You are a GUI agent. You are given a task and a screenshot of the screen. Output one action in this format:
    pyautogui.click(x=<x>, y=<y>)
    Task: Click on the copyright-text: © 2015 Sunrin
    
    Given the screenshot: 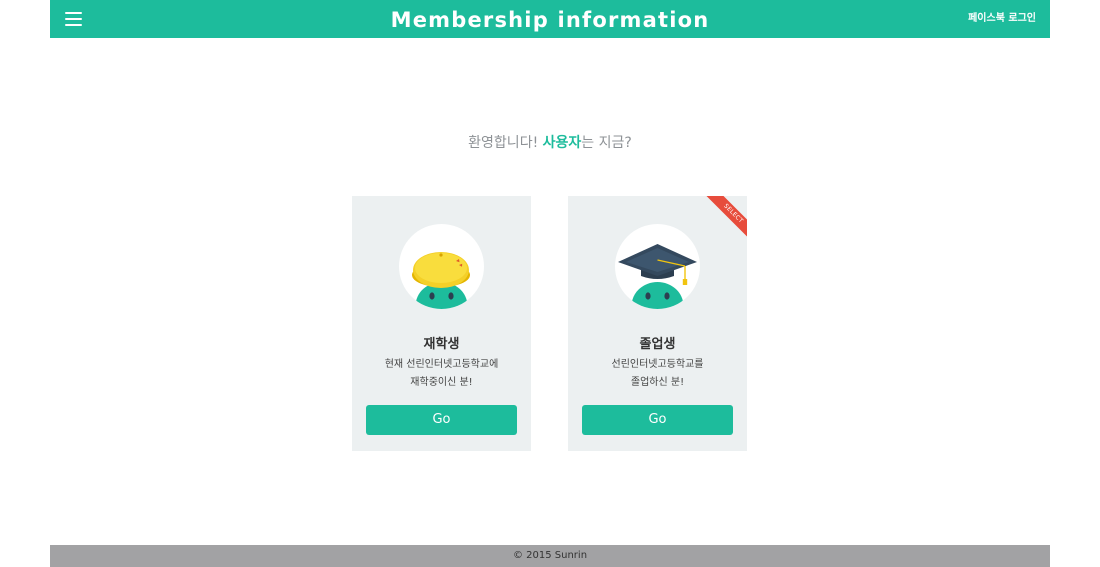 What is the action you would take?
    pyautogui.click(x=550, y=555)
    